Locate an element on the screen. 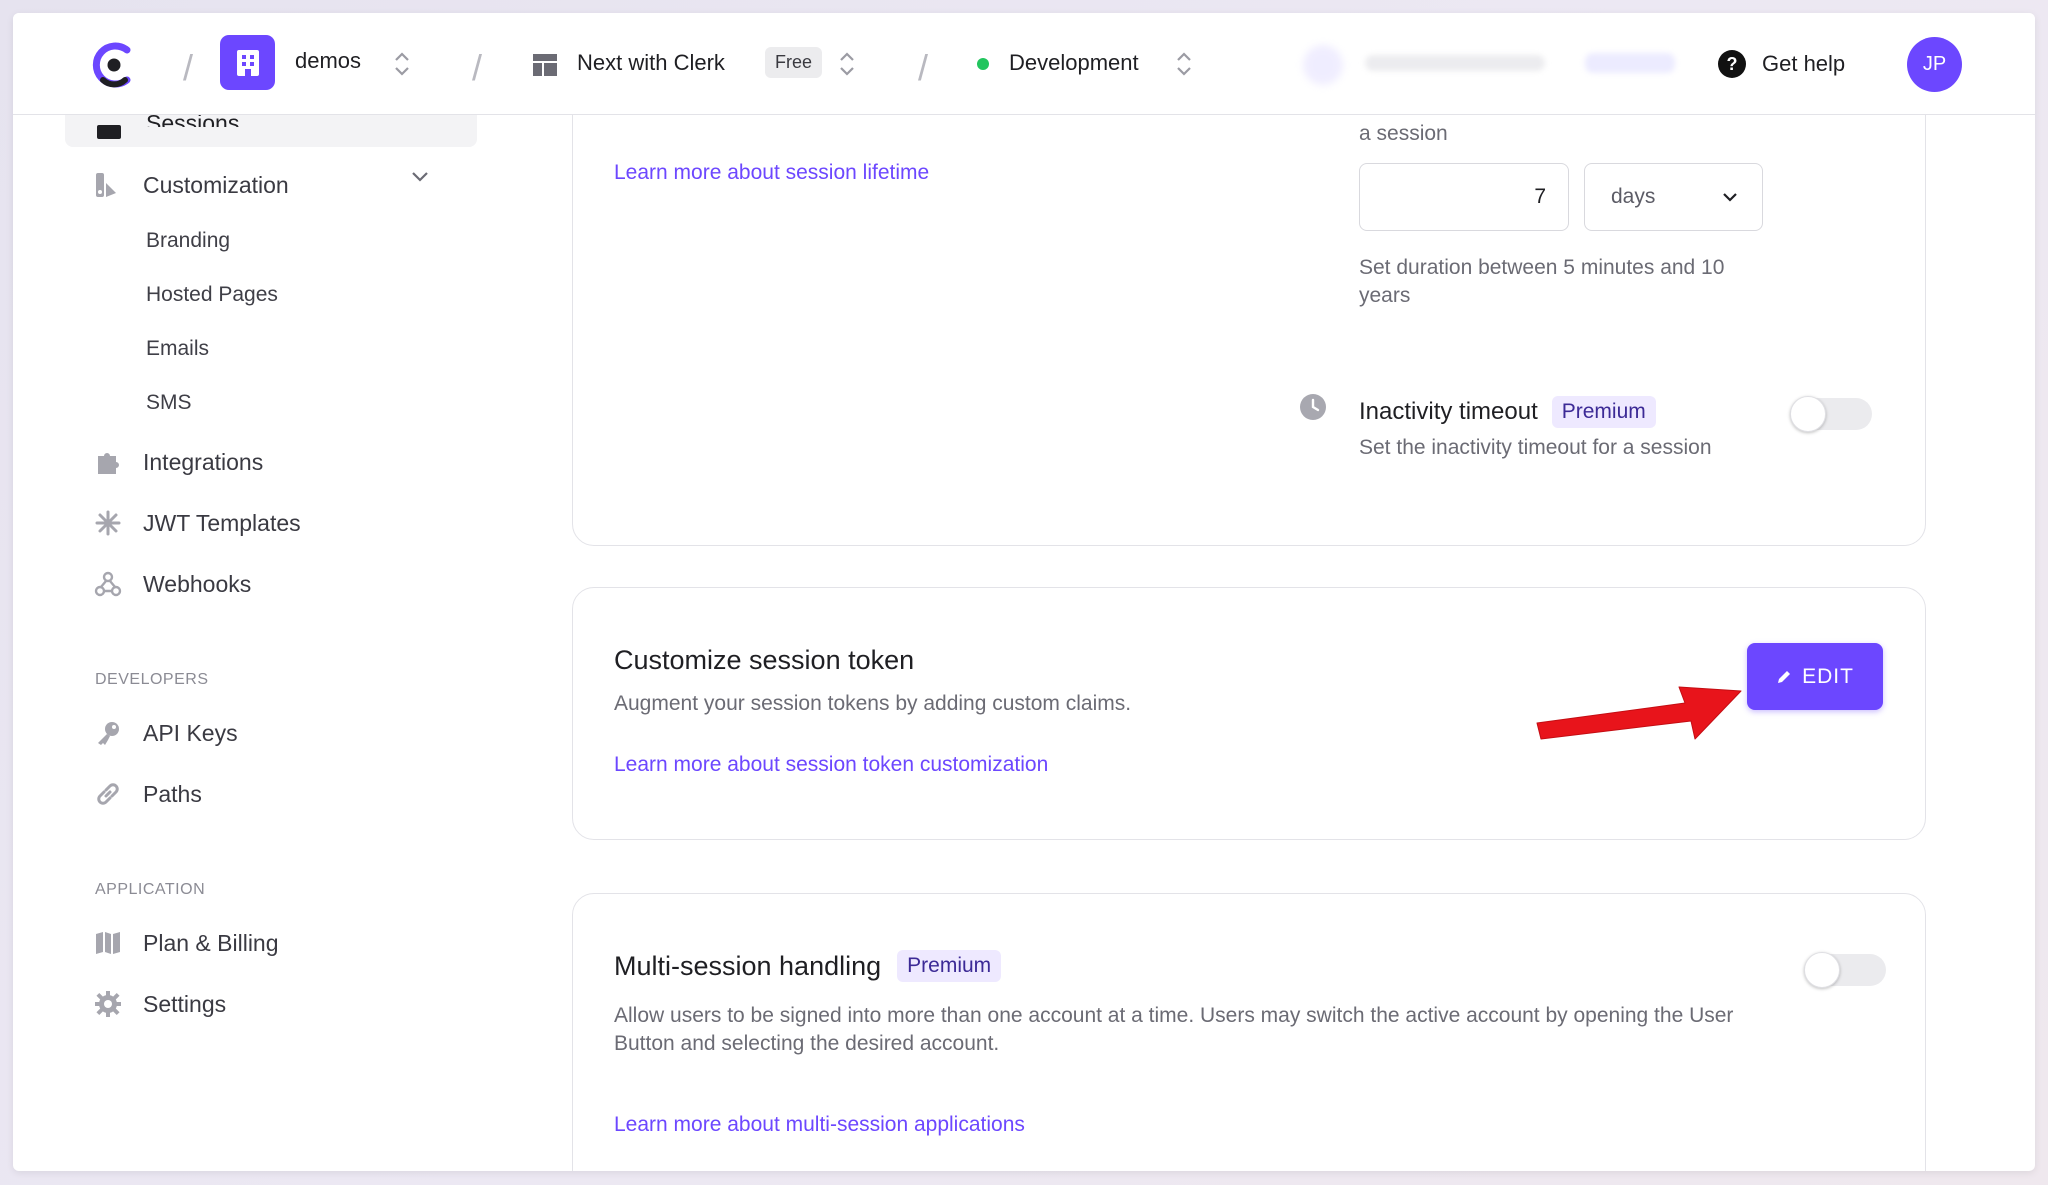  lifetime-label-tail: a session is located at coordinates (1403, 133).